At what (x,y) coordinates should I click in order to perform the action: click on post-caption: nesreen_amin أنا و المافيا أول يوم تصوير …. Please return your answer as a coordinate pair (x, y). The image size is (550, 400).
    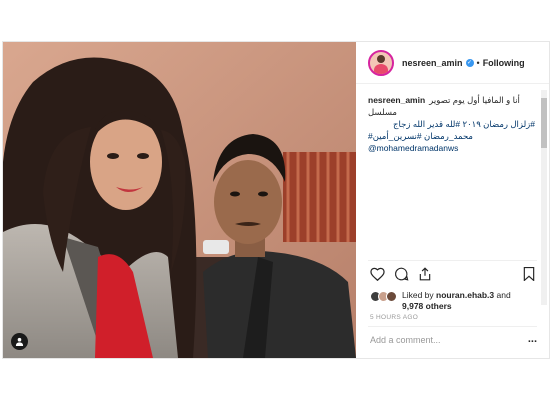
    Looking at the image, I should click on (451, 124).